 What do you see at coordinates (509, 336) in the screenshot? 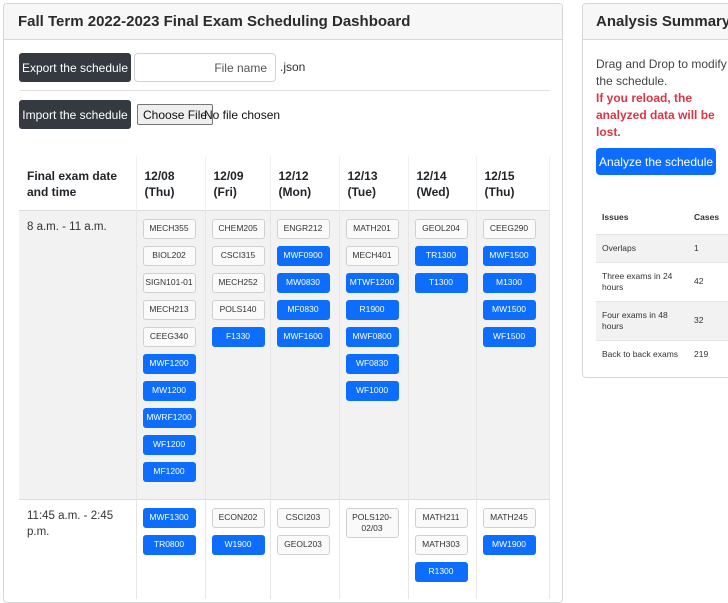
I see `exam-chip: WF1500` at bounding box center [509, 336].